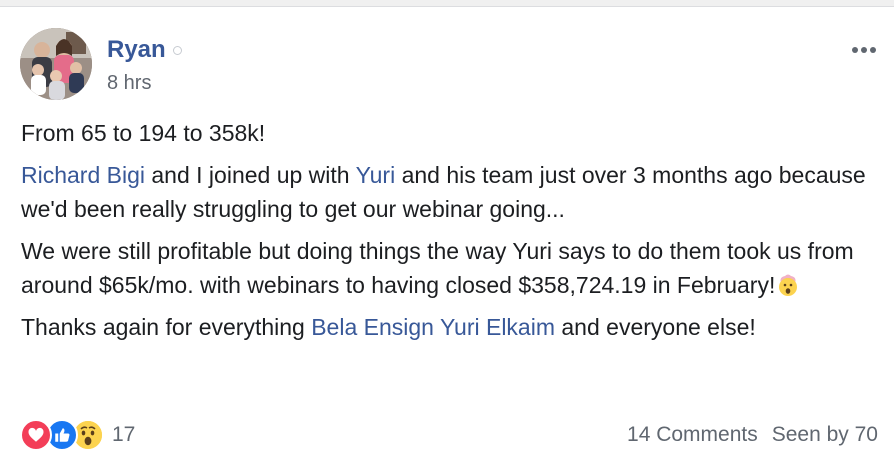  What do you see at coordinates (449, 435) in the screenshot?
I see `post-footer: 17 14 Comments Seen by 70` at bounding box center [449, 435].